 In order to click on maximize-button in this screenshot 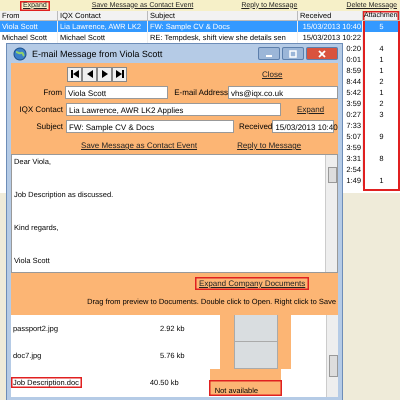, I will do `click(293, 53)`.